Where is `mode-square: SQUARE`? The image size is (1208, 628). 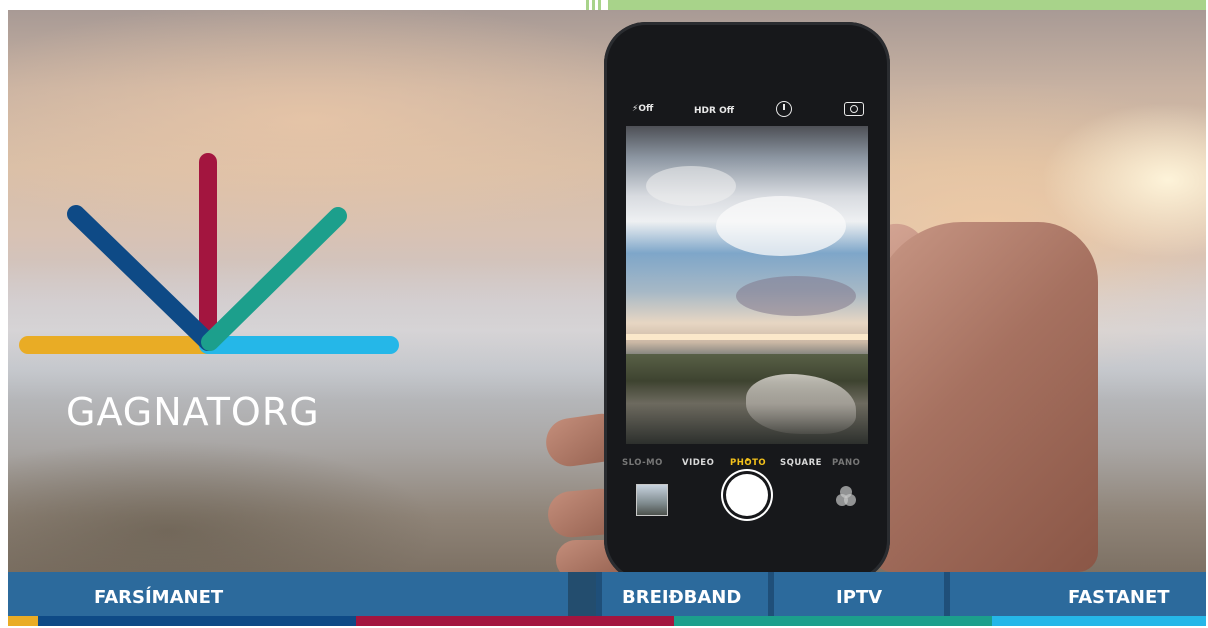 mode-square: SQUARE is located at coordinates (801, 463).